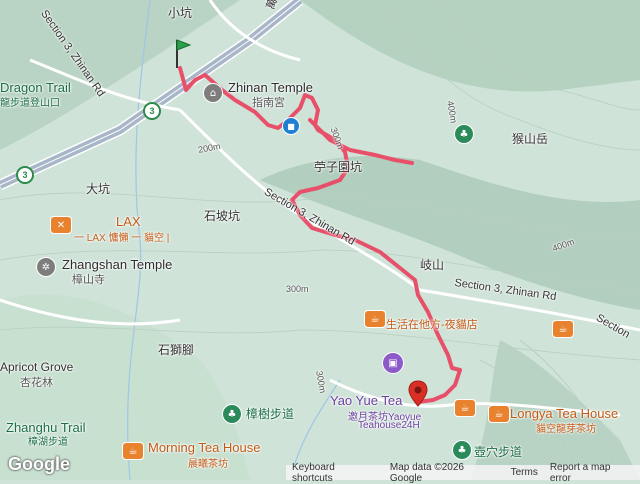 The image size is (640, 484). I want to click on label-zhangshu-trail: 樟樹步道, so click(270, 414).